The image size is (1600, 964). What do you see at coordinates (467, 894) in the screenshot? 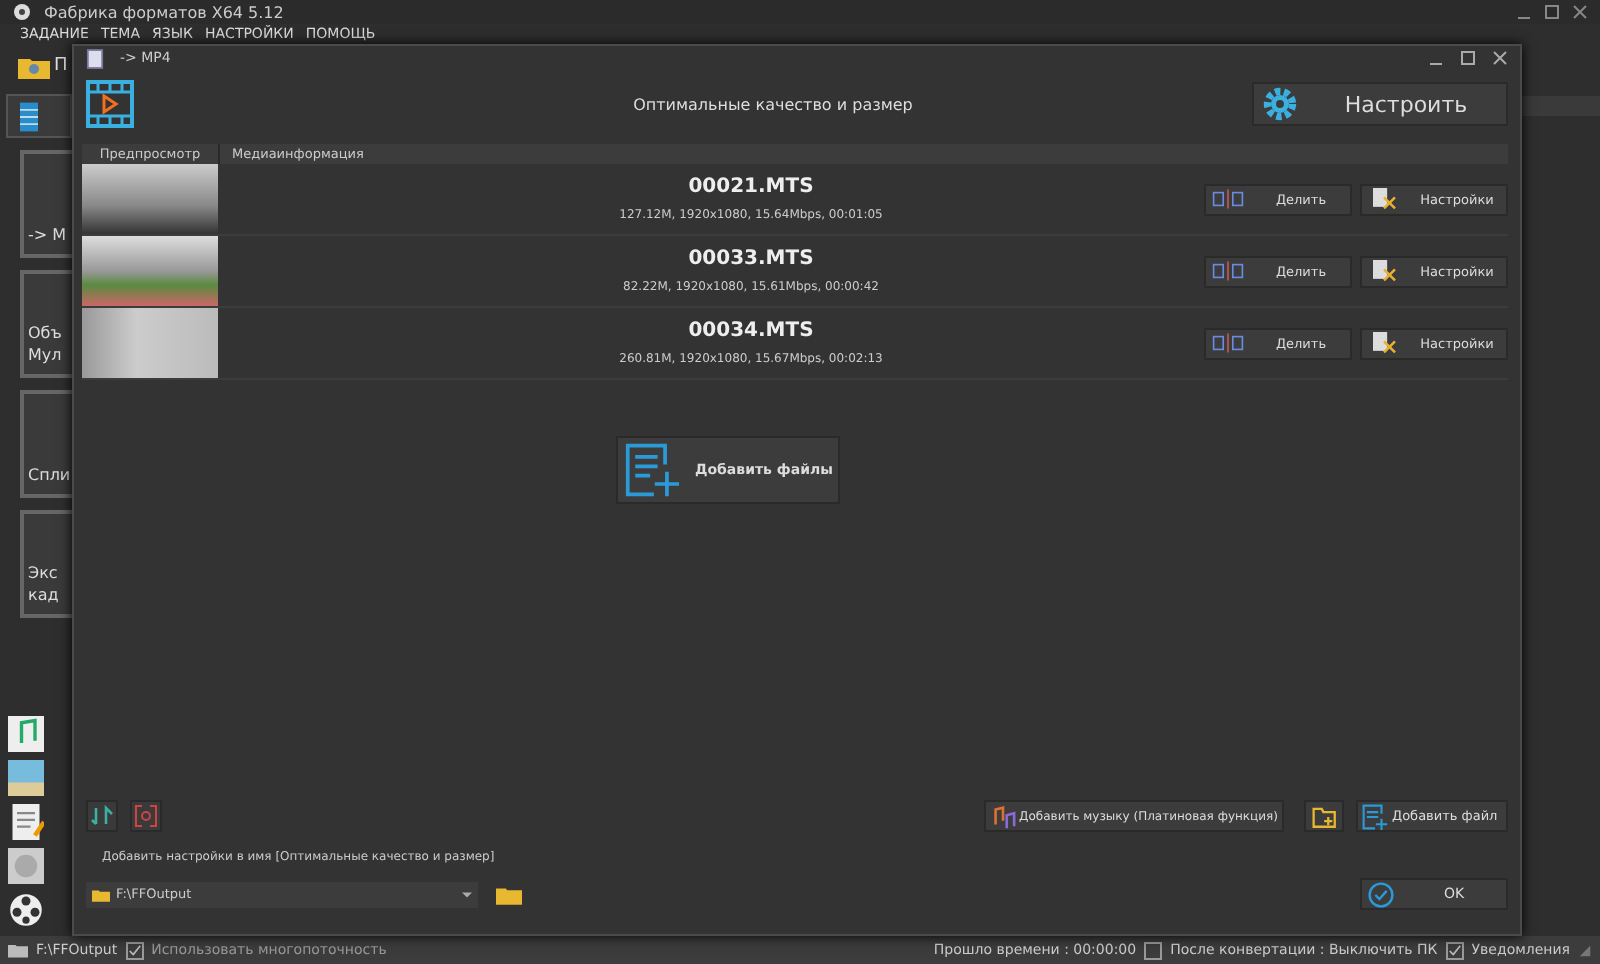
I see `caret-icon` at bounding box center [467, 894].